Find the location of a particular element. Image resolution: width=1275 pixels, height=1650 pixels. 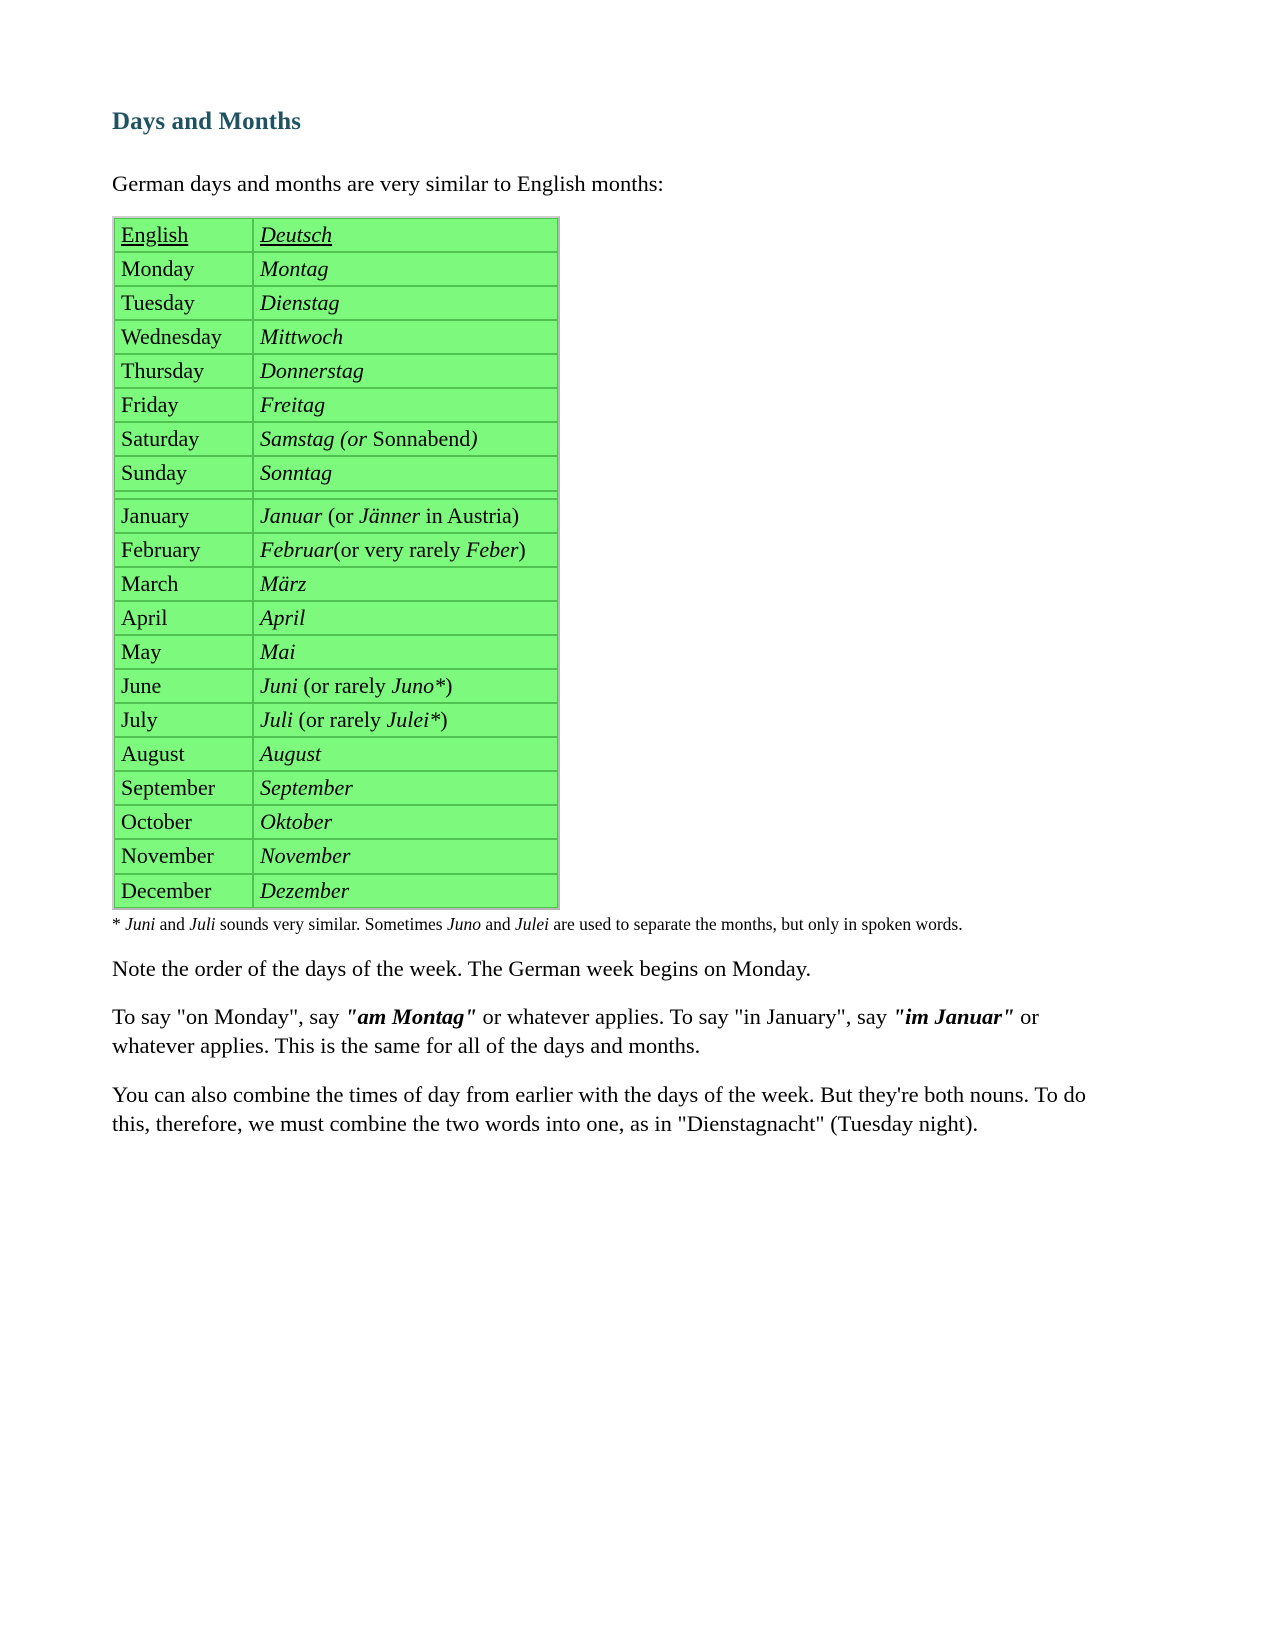

table-row: March März is located at coordinates (336, 583).